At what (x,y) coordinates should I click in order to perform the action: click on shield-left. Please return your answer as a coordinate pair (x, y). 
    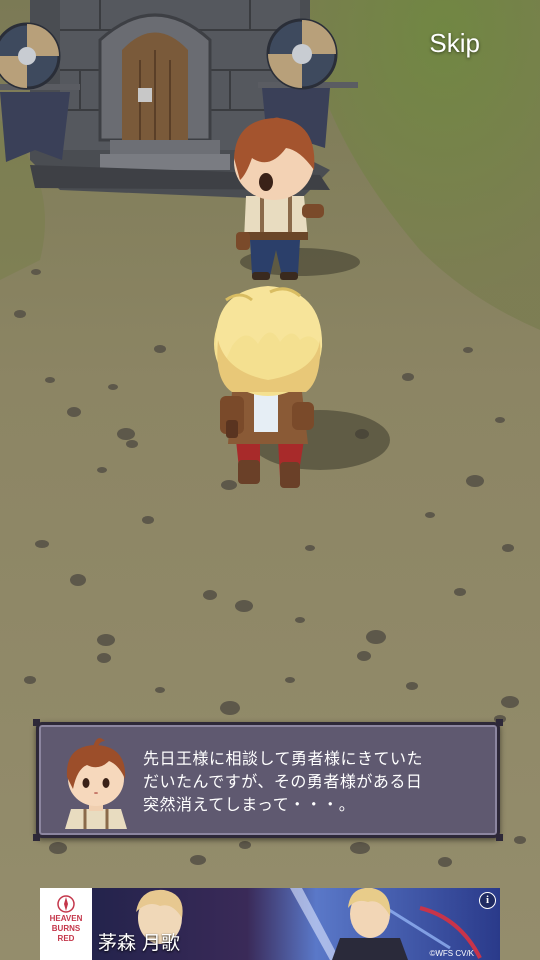
    Looking at the image, I should click on (30, 56).